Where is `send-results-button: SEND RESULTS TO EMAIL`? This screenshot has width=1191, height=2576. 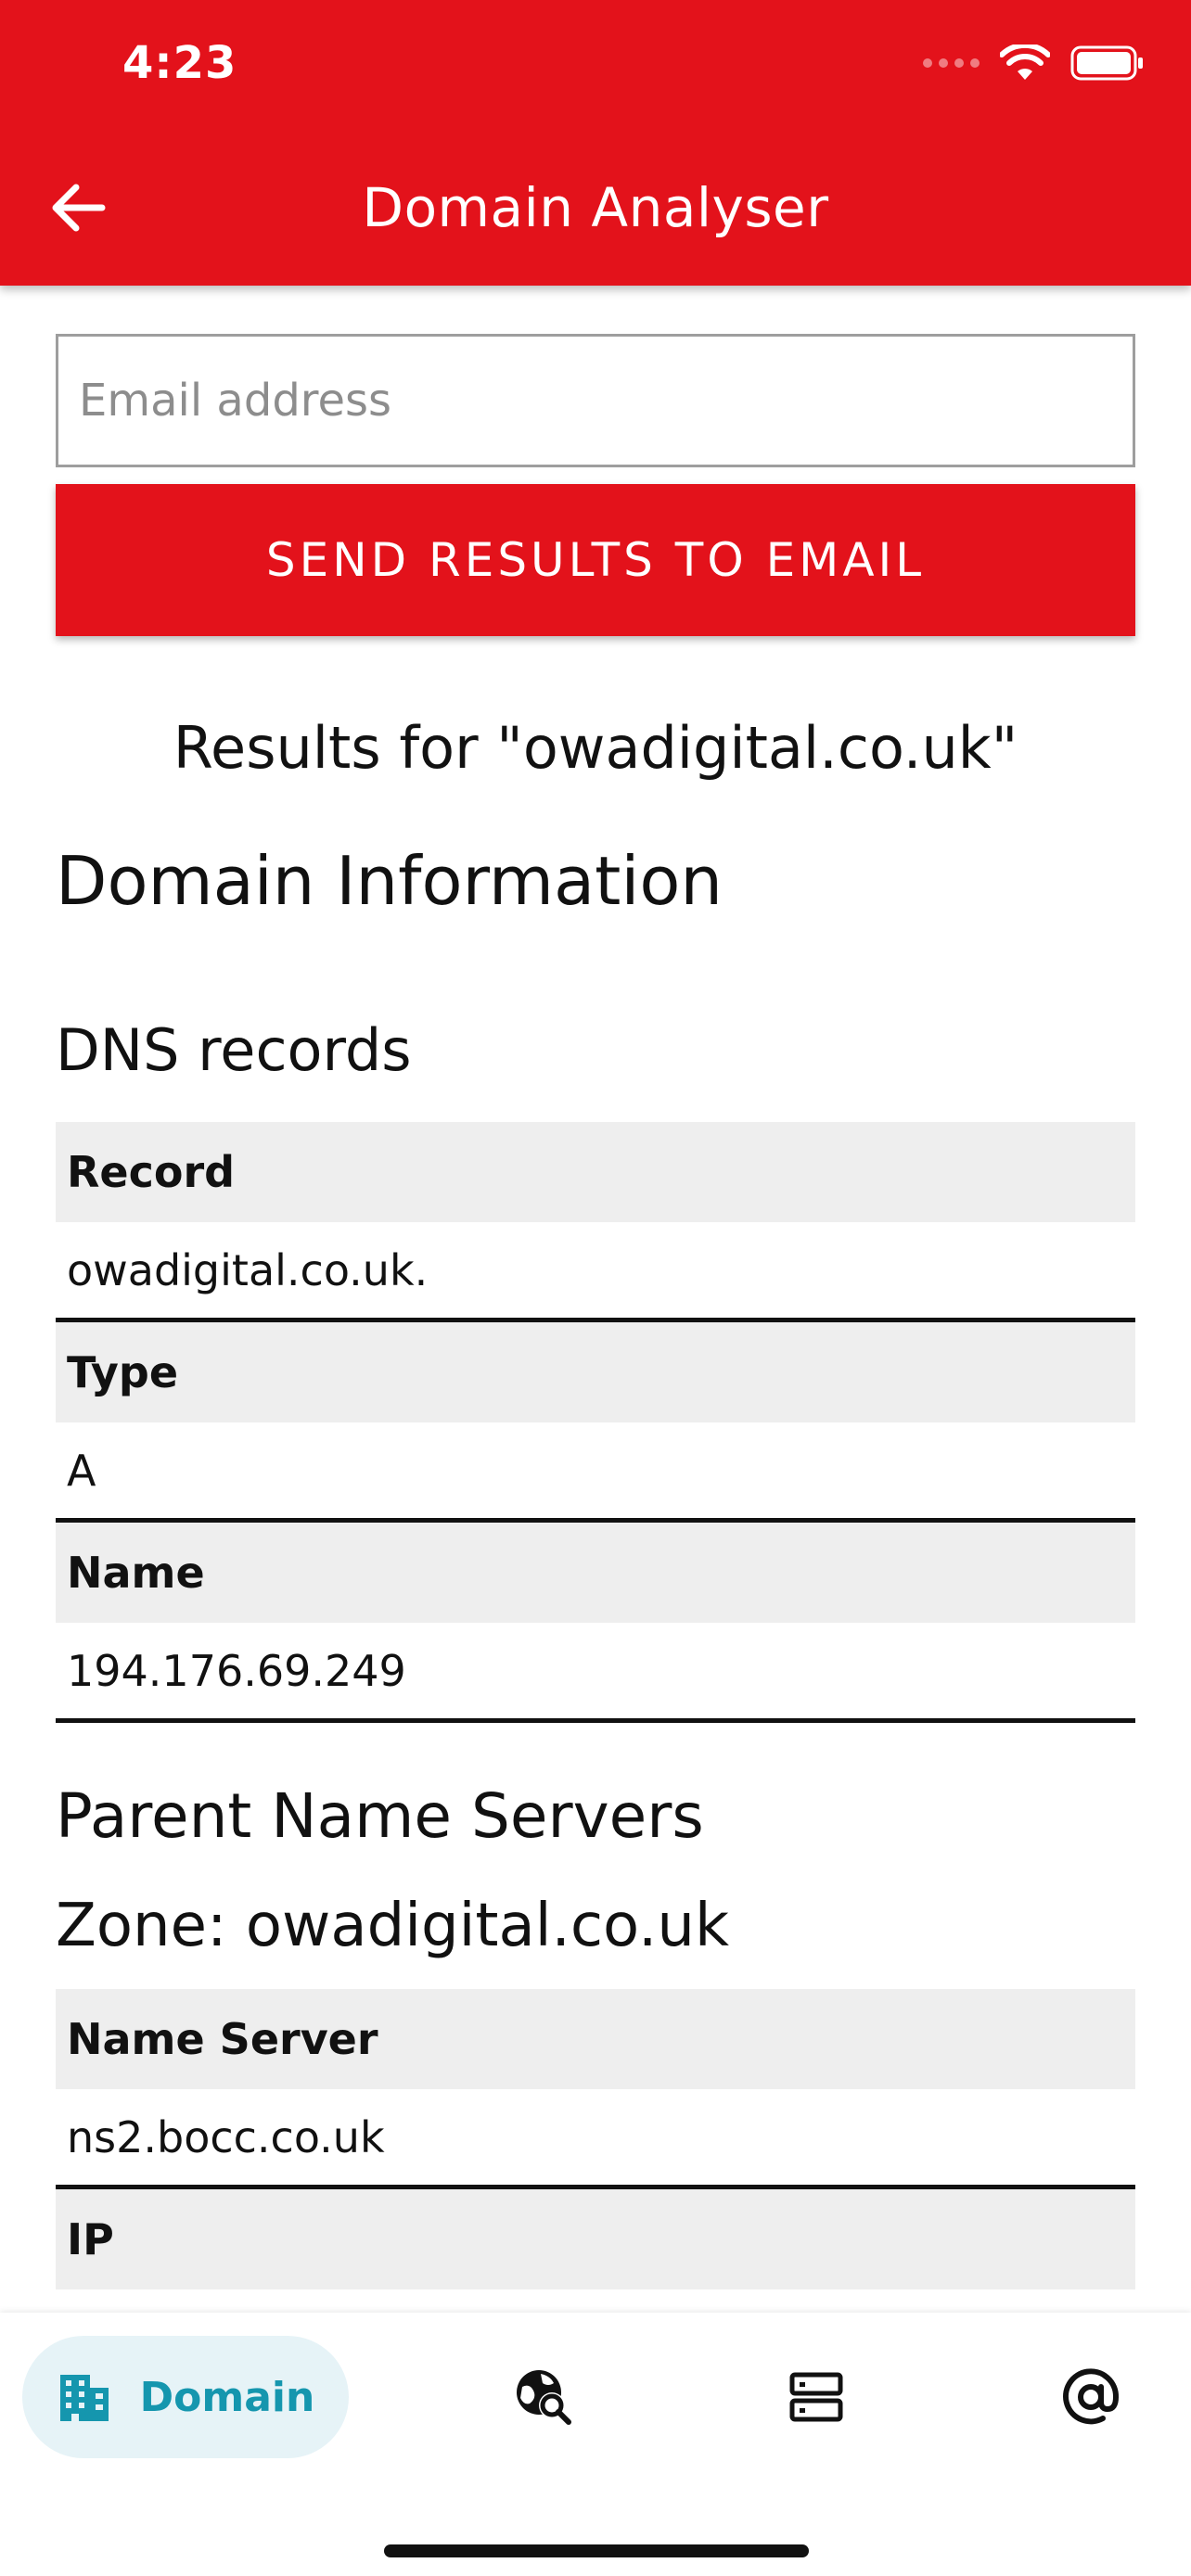 send-results-button: SEND RESULTS TO EMAIL is located at coordinates (595, 560).